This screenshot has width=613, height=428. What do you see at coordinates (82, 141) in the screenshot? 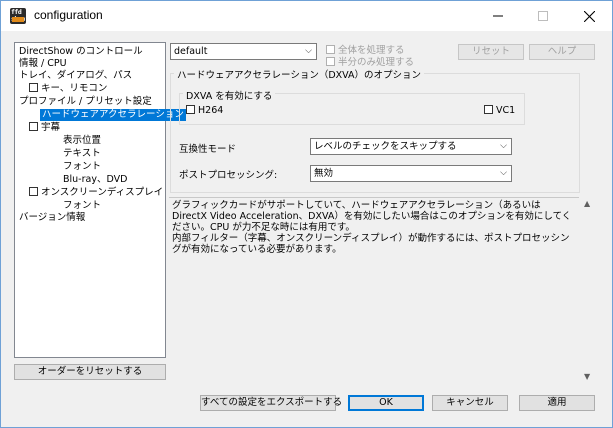
I see `tree-item-display-position: 表示位置` at bounding box center [82, 141].